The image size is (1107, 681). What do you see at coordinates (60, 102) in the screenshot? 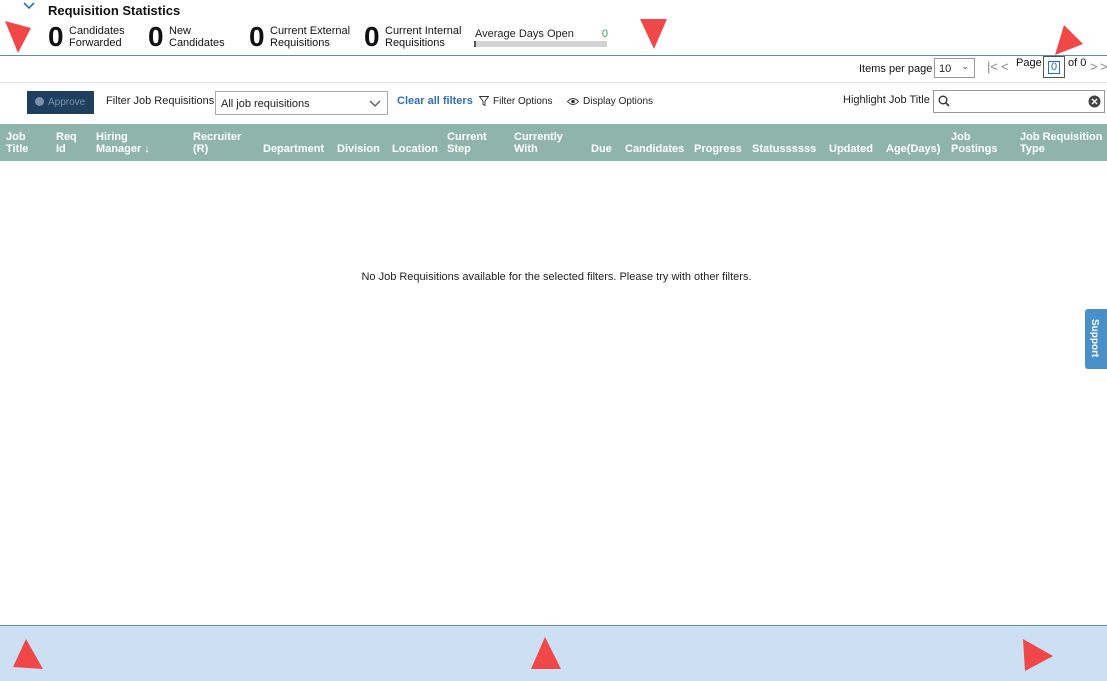
I see `approve-button: Approve` at bounding box center [60, 102].